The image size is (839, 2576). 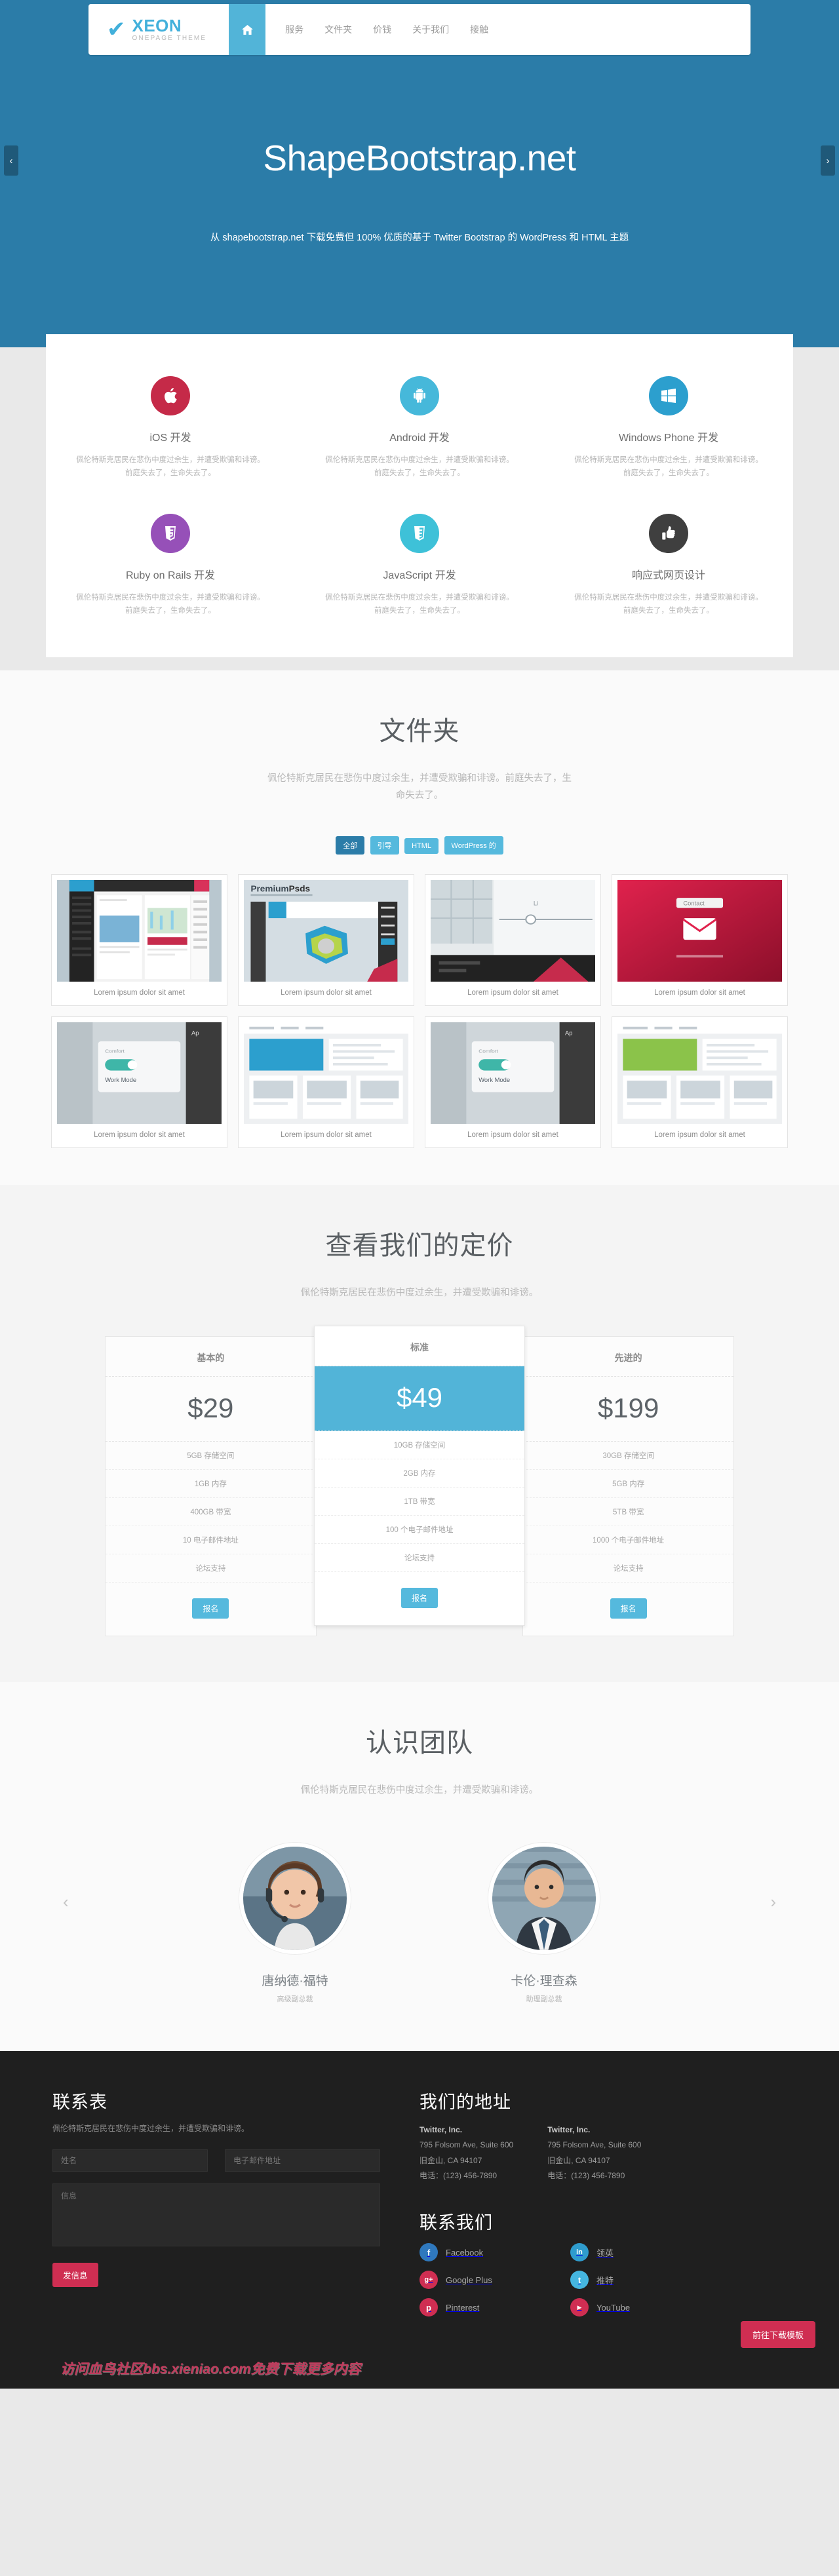 I want to click on nav-item-pricing: 价钱, so click(x=382, y=29).